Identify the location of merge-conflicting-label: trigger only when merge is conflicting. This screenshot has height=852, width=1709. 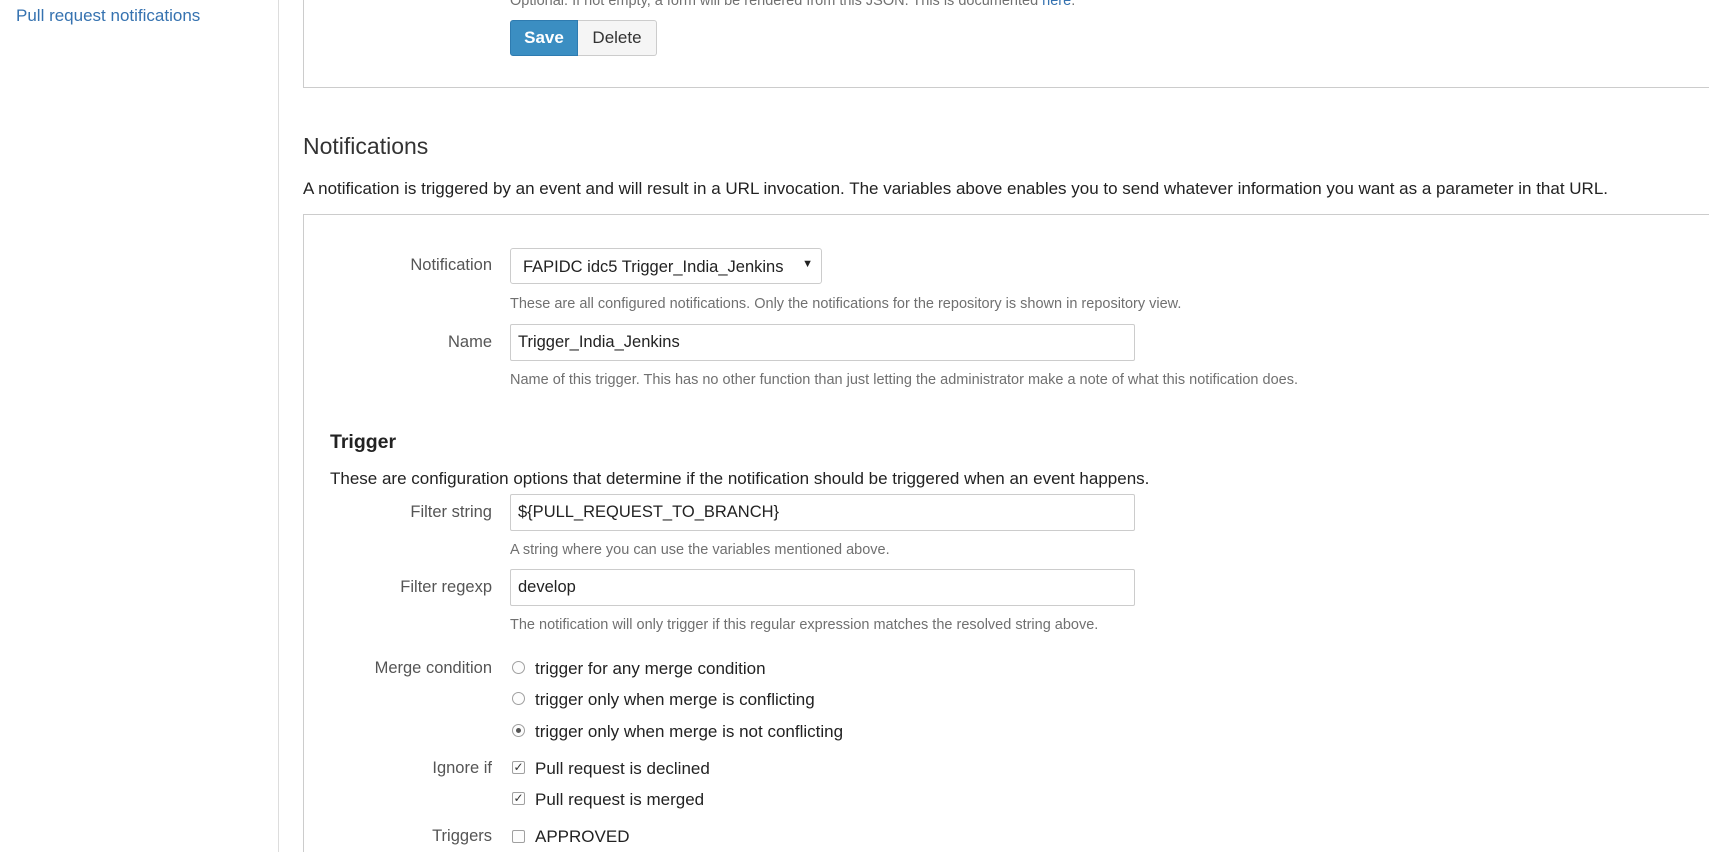
(675, 700).